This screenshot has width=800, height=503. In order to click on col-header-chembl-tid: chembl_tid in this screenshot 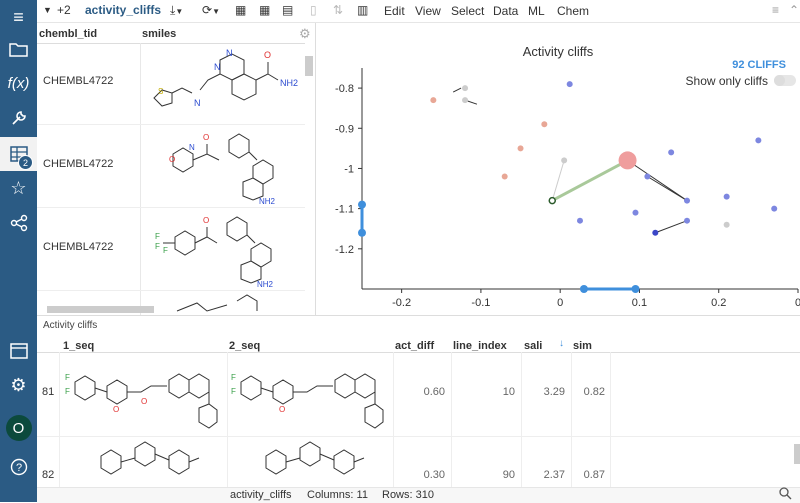, I will do `click(68, 34)`.